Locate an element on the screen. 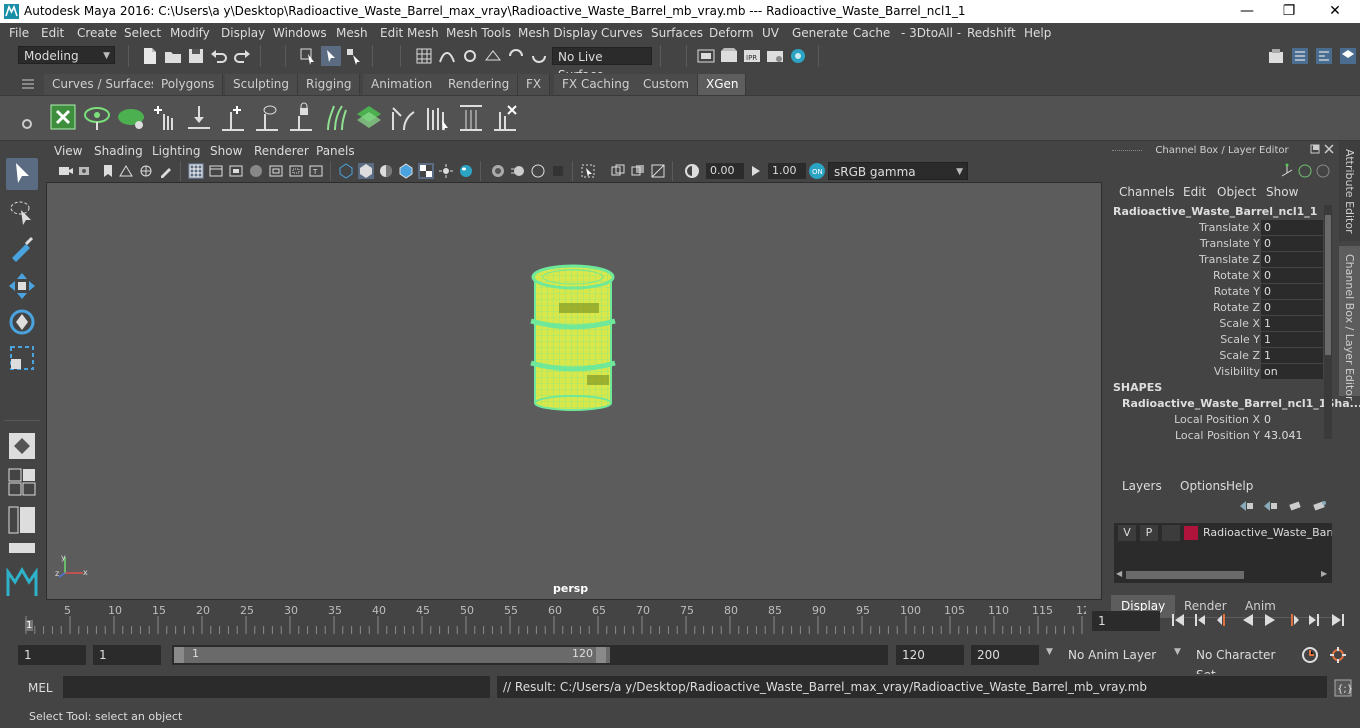 This screenshot has width=1360, height=728. curves-to-guide-icon is located at coordinates (437, 117).